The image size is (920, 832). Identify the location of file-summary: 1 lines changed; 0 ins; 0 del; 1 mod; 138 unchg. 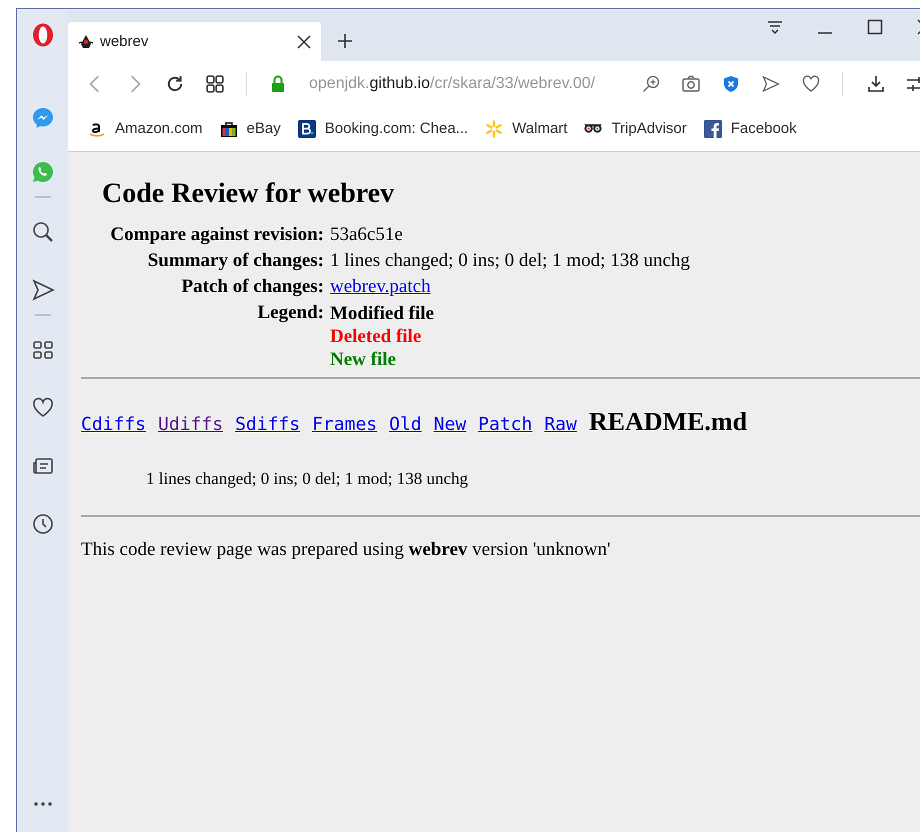
(308, 479).